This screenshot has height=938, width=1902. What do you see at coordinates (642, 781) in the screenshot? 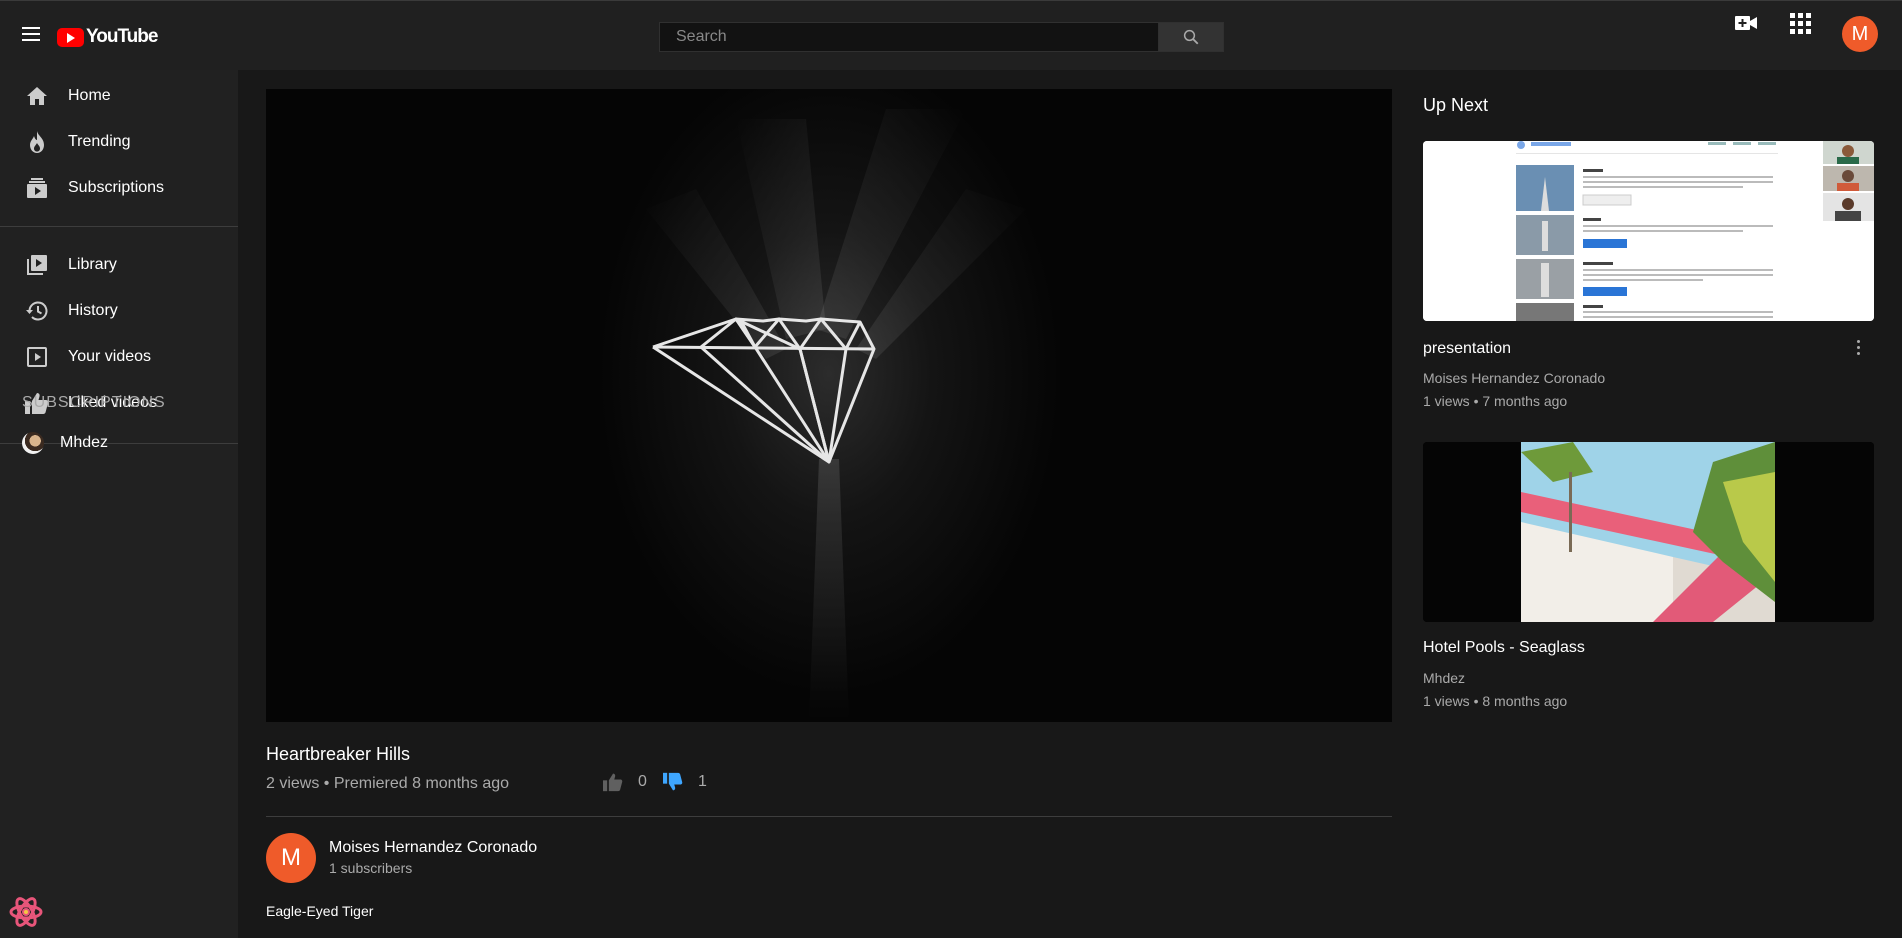
I see `like-count: 0` at bounding box center [642, 781].